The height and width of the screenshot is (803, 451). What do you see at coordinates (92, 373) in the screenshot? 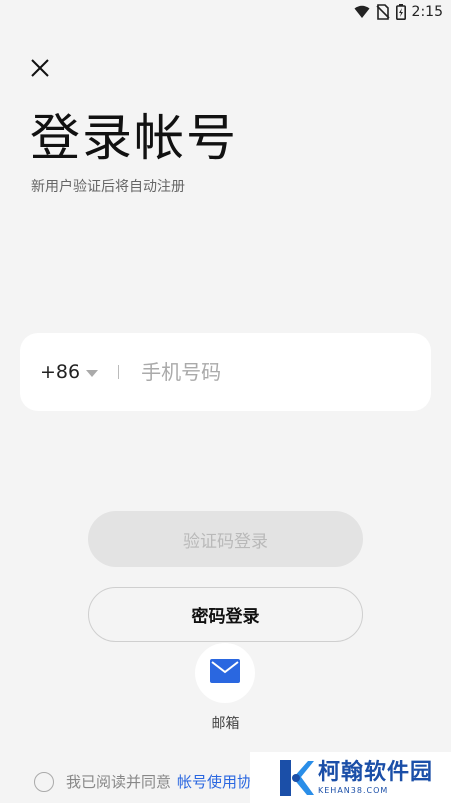
I see `chevron-down-icon` at bounding box center [92, 373].